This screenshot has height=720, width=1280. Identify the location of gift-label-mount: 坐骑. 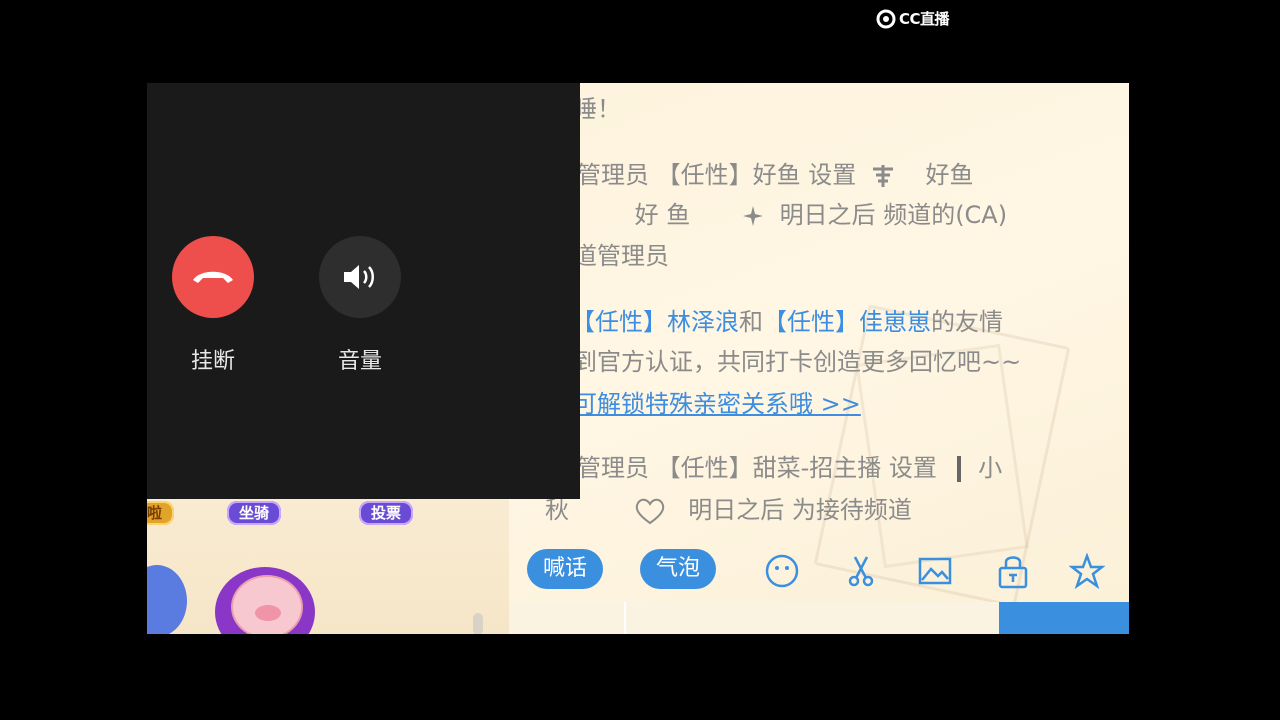
(254, 513).